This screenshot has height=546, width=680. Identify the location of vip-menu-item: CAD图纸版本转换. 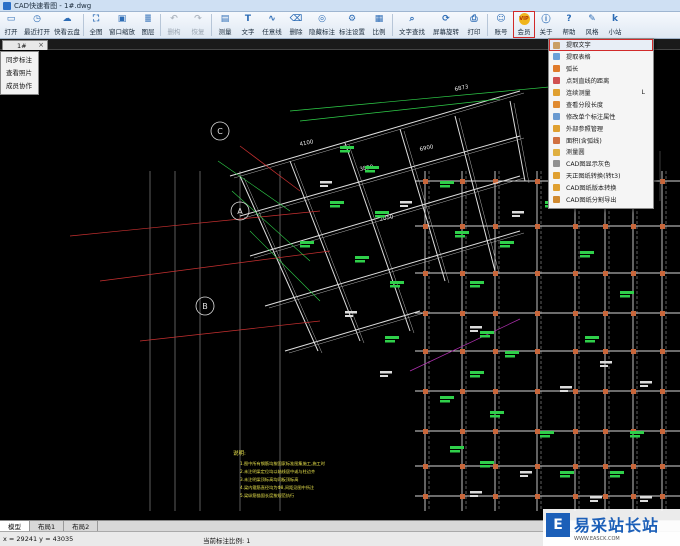
(601, 188).